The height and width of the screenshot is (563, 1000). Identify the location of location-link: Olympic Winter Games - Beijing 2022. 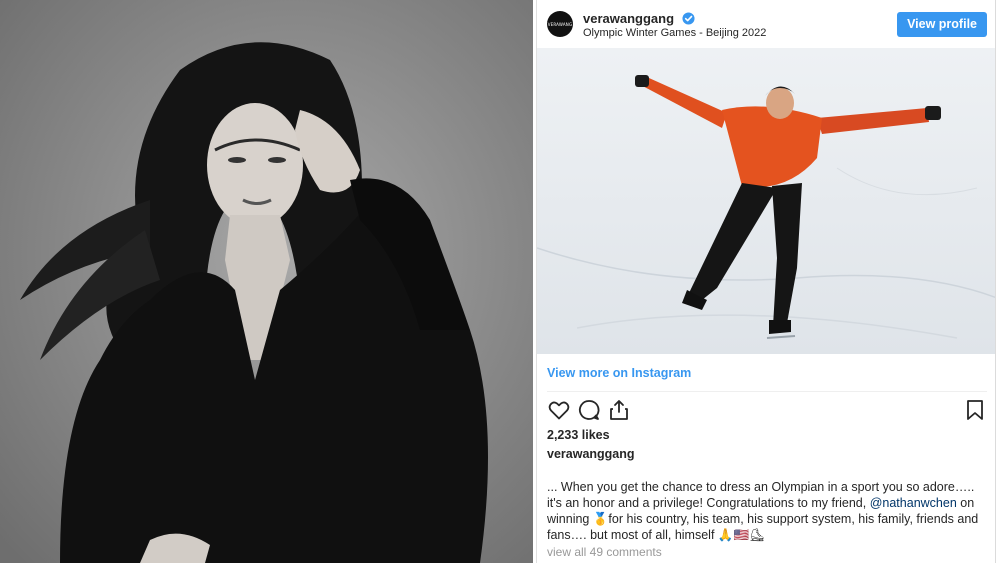
(674, 33).